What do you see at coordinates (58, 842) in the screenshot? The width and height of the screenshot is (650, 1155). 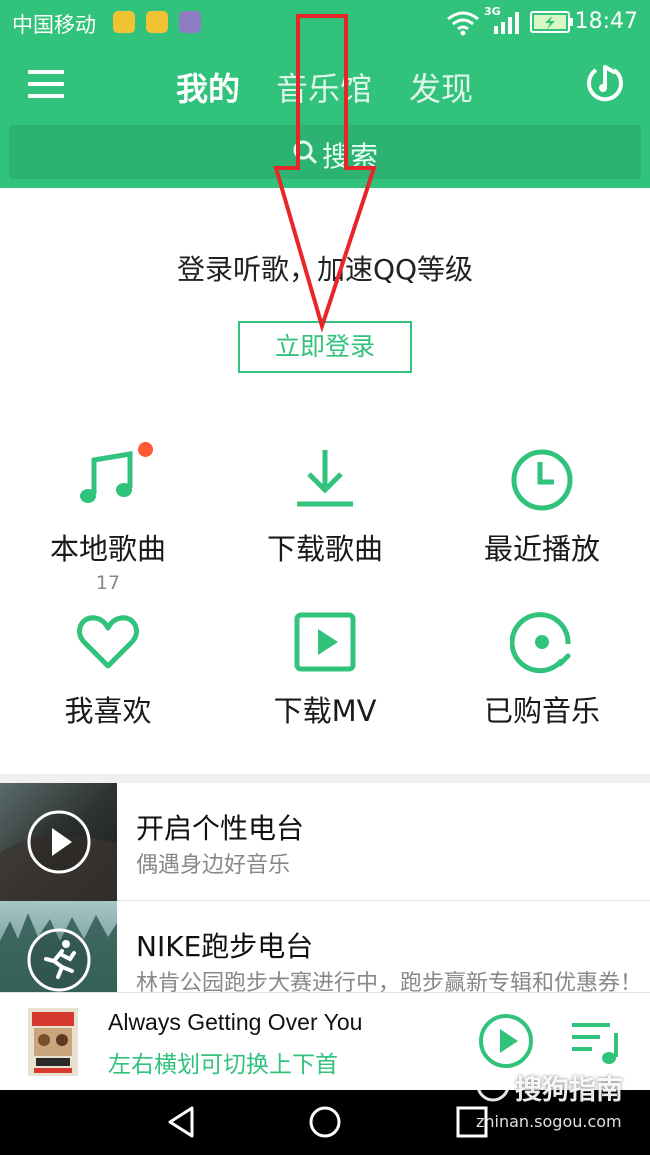 I see `radio-thumbnail` at bounding box center [58, 842].